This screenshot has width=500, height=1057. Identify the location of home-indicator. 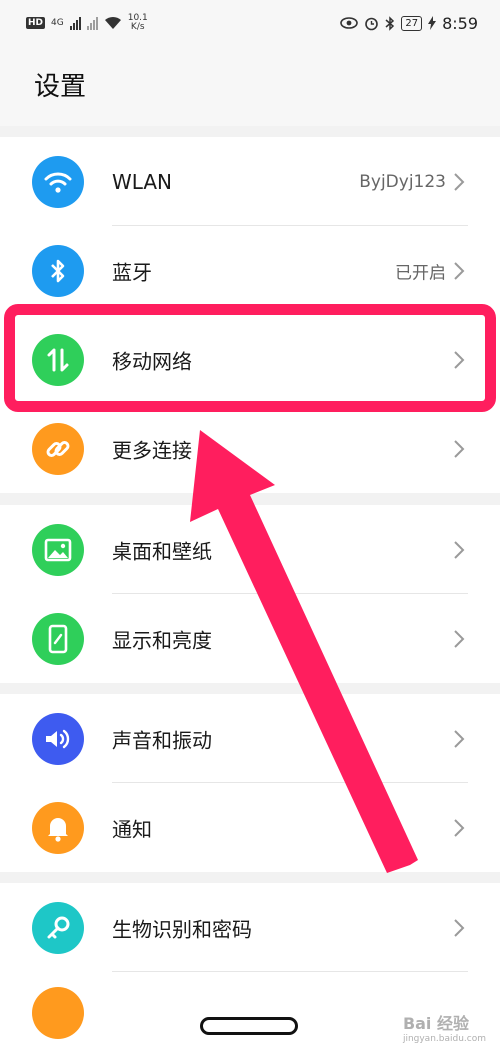
(249, 1026).